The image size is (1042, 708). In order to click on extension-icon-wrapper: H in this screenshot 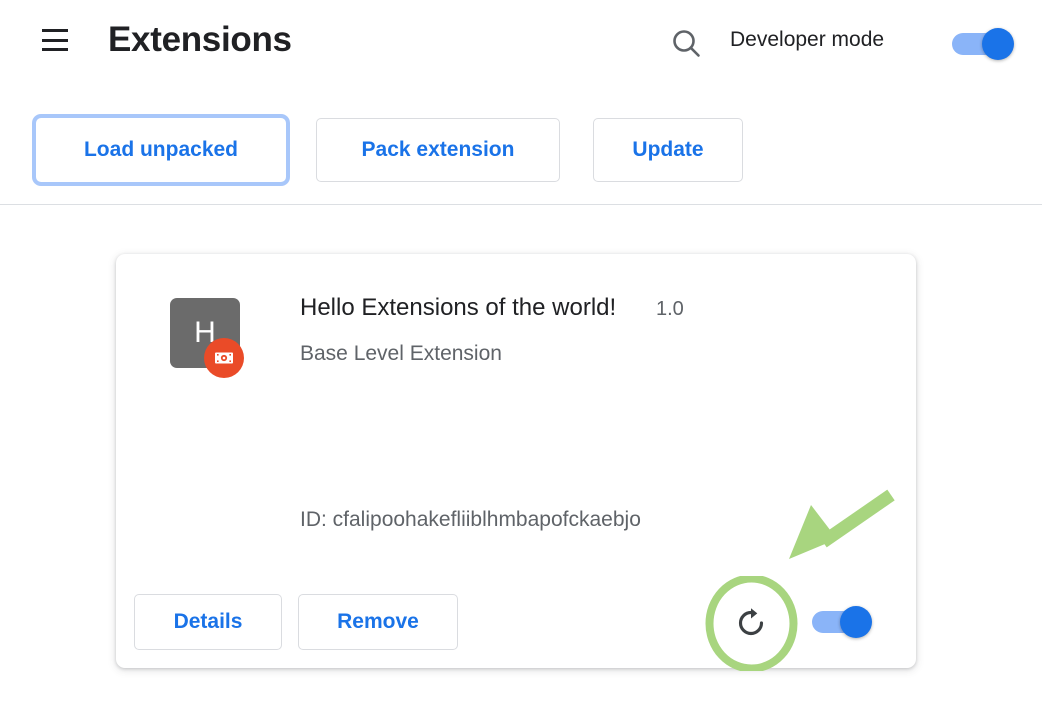, I will do `click(207, 338)`.